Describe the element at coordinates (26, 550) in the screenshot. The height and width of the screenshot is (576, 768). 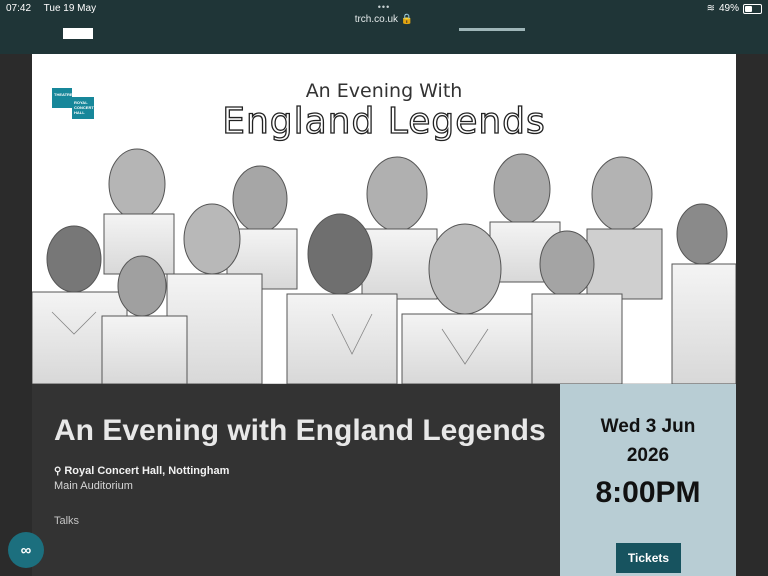
I see `link-icon: ∞` at that location.